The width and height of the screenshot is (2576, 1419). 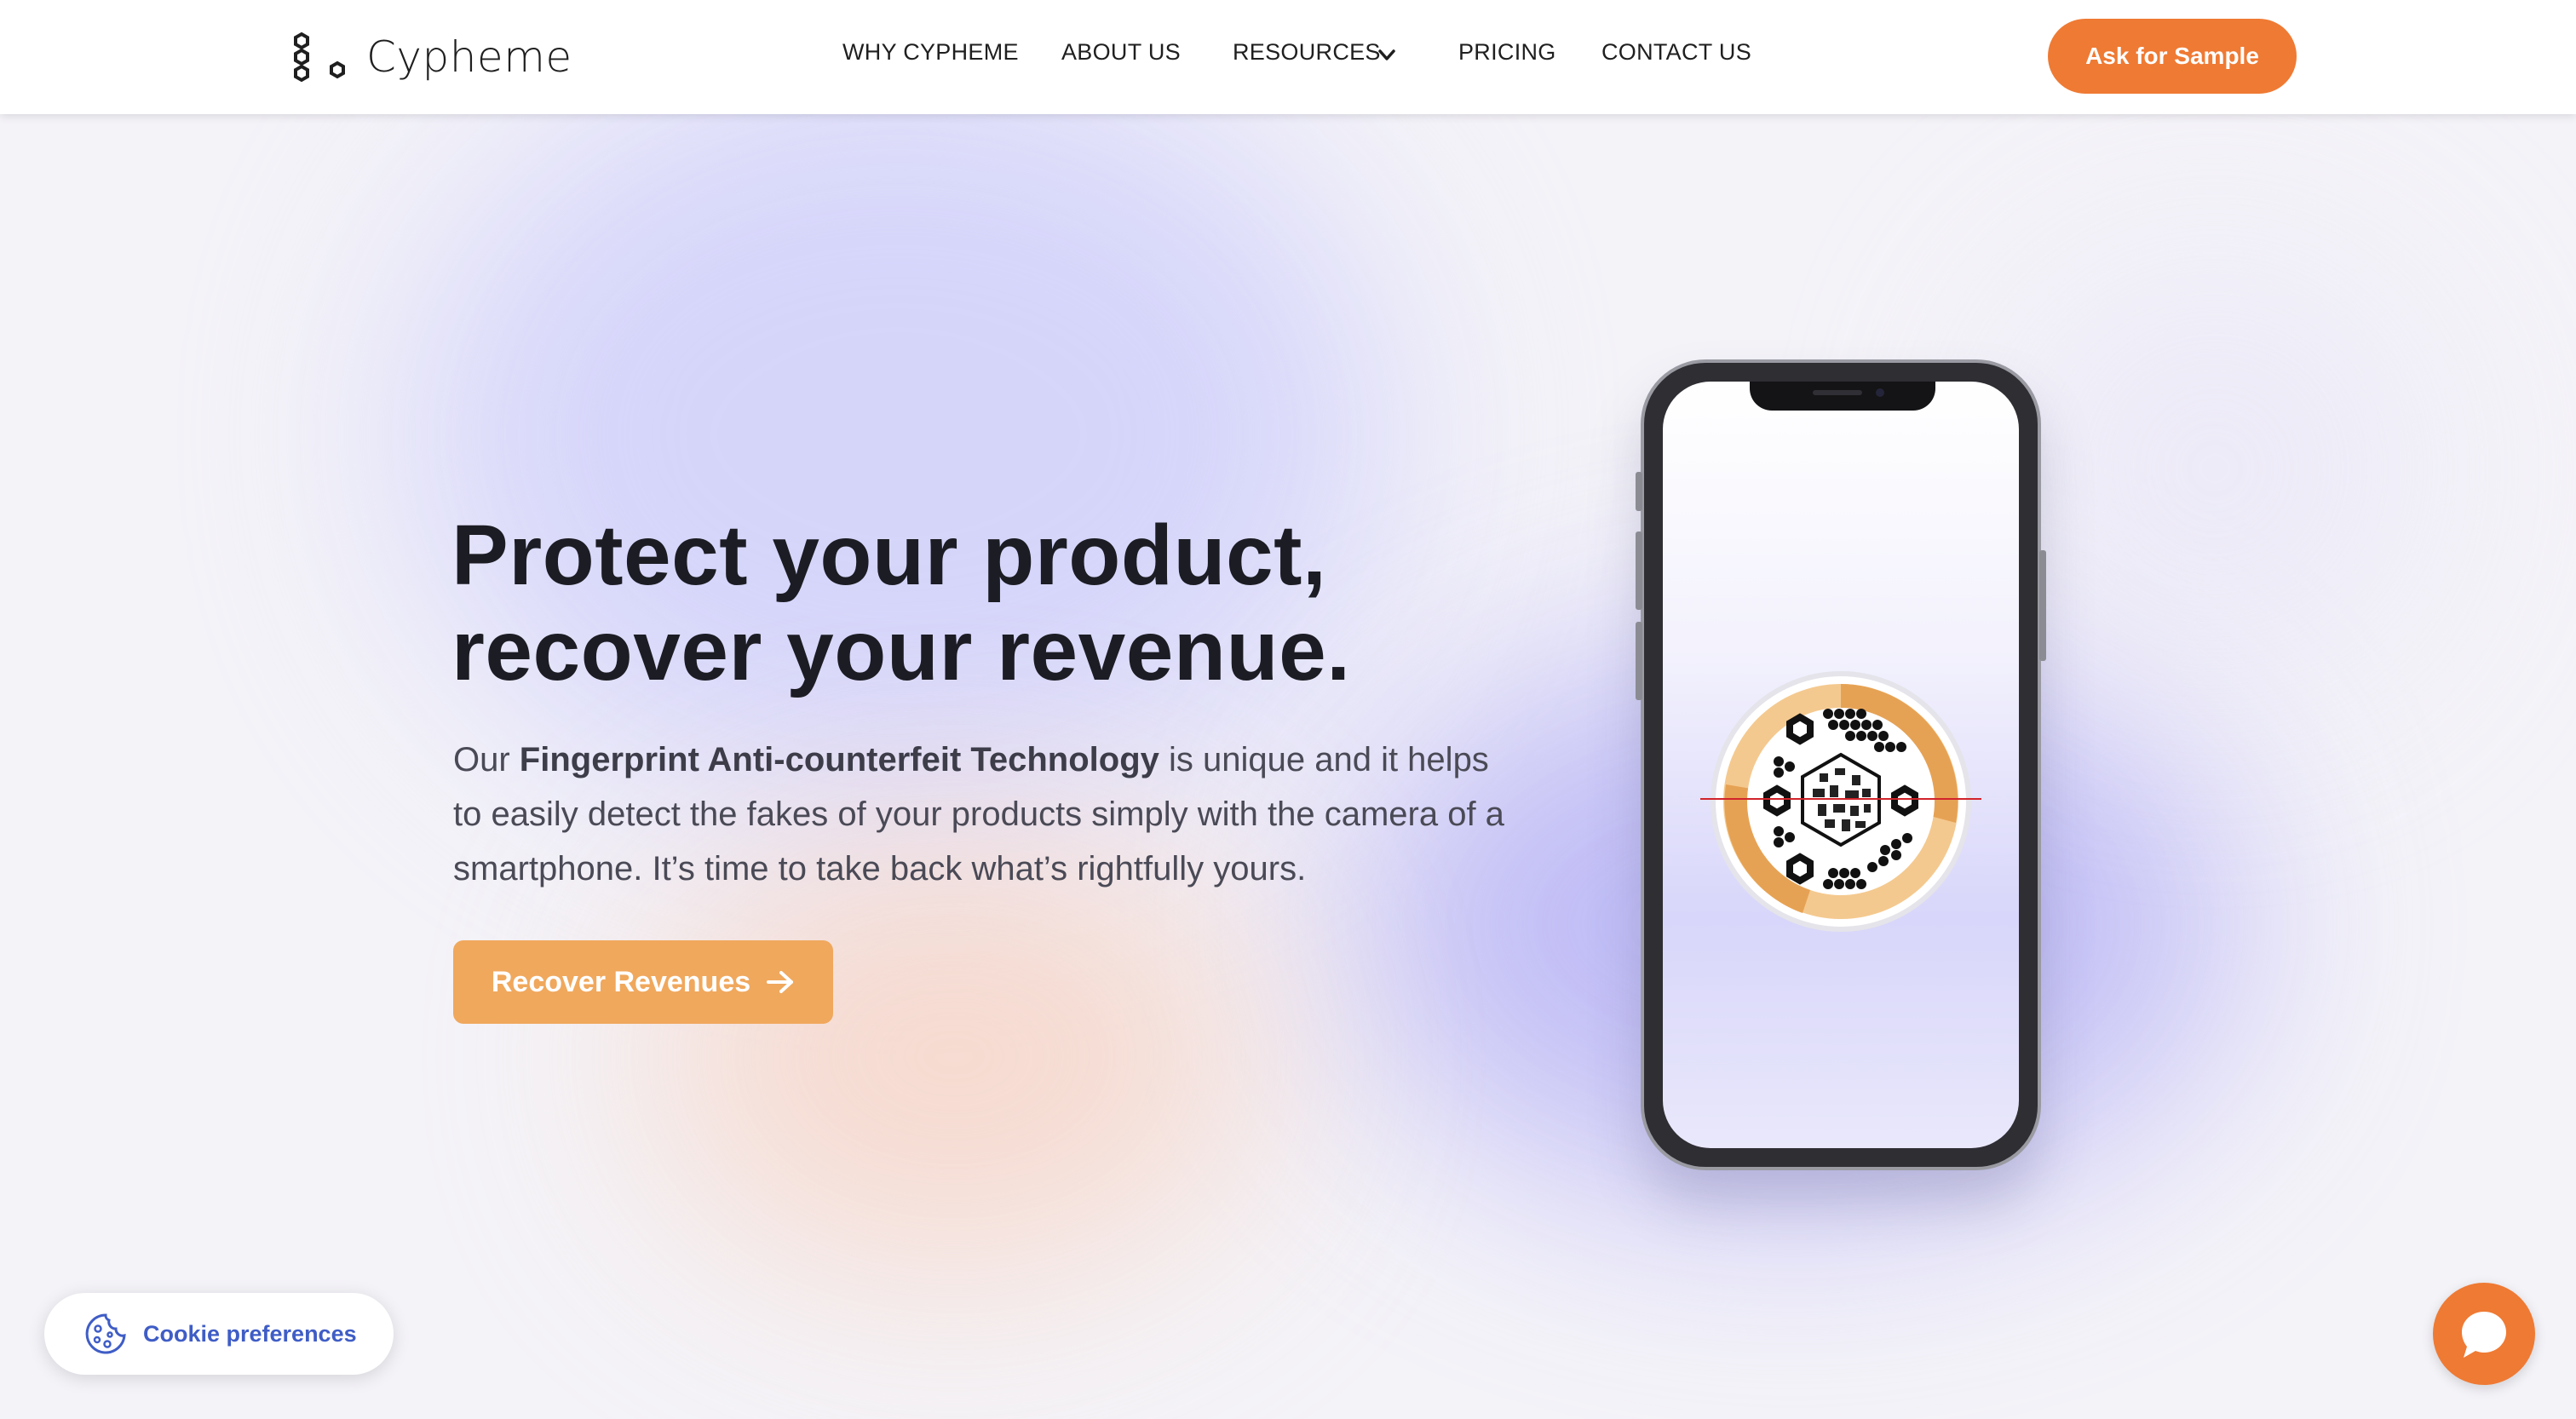 What do you see at coordinates (839, 759) in the screenshot?
I see `hero-text-bold: Fingerprint Anti-counterfeit Technology` at bounding box center [839, 759].